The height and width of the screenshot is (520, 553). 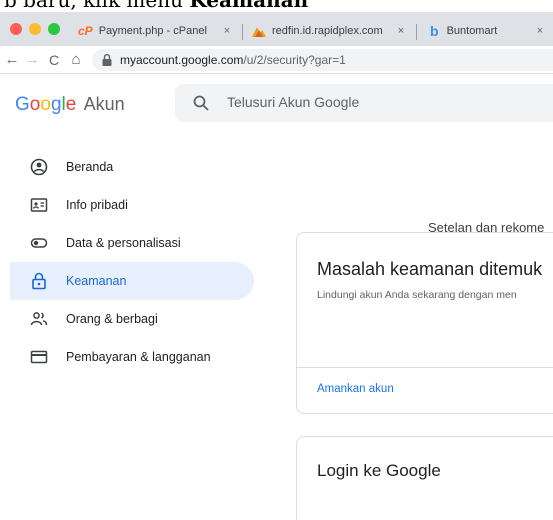 What do you see at coordinates (35, 29) in the screenshot?
I see `minimize-window-button` at bounding box center [35, 29].